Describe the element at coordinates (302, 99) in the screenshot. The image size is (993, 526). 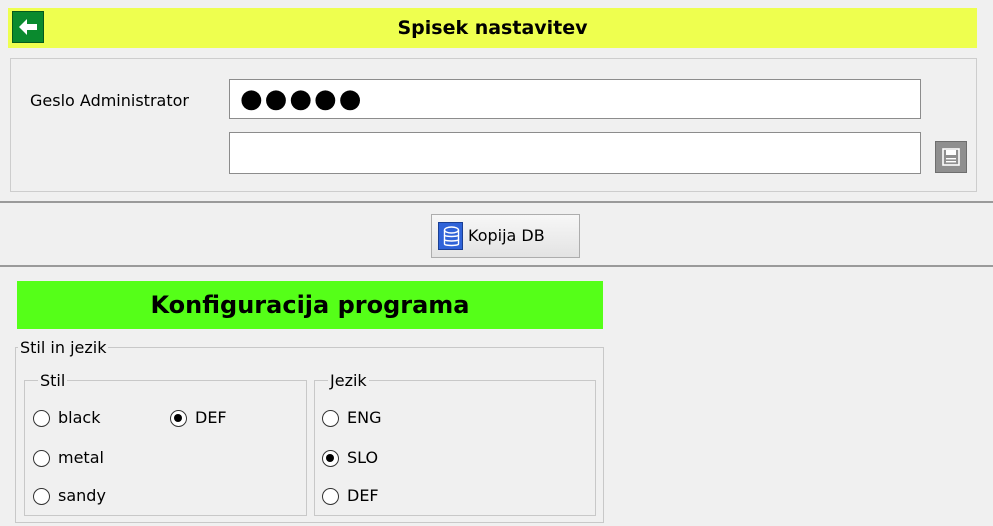
I see `admin-password-value: ●●●●●` at that location.